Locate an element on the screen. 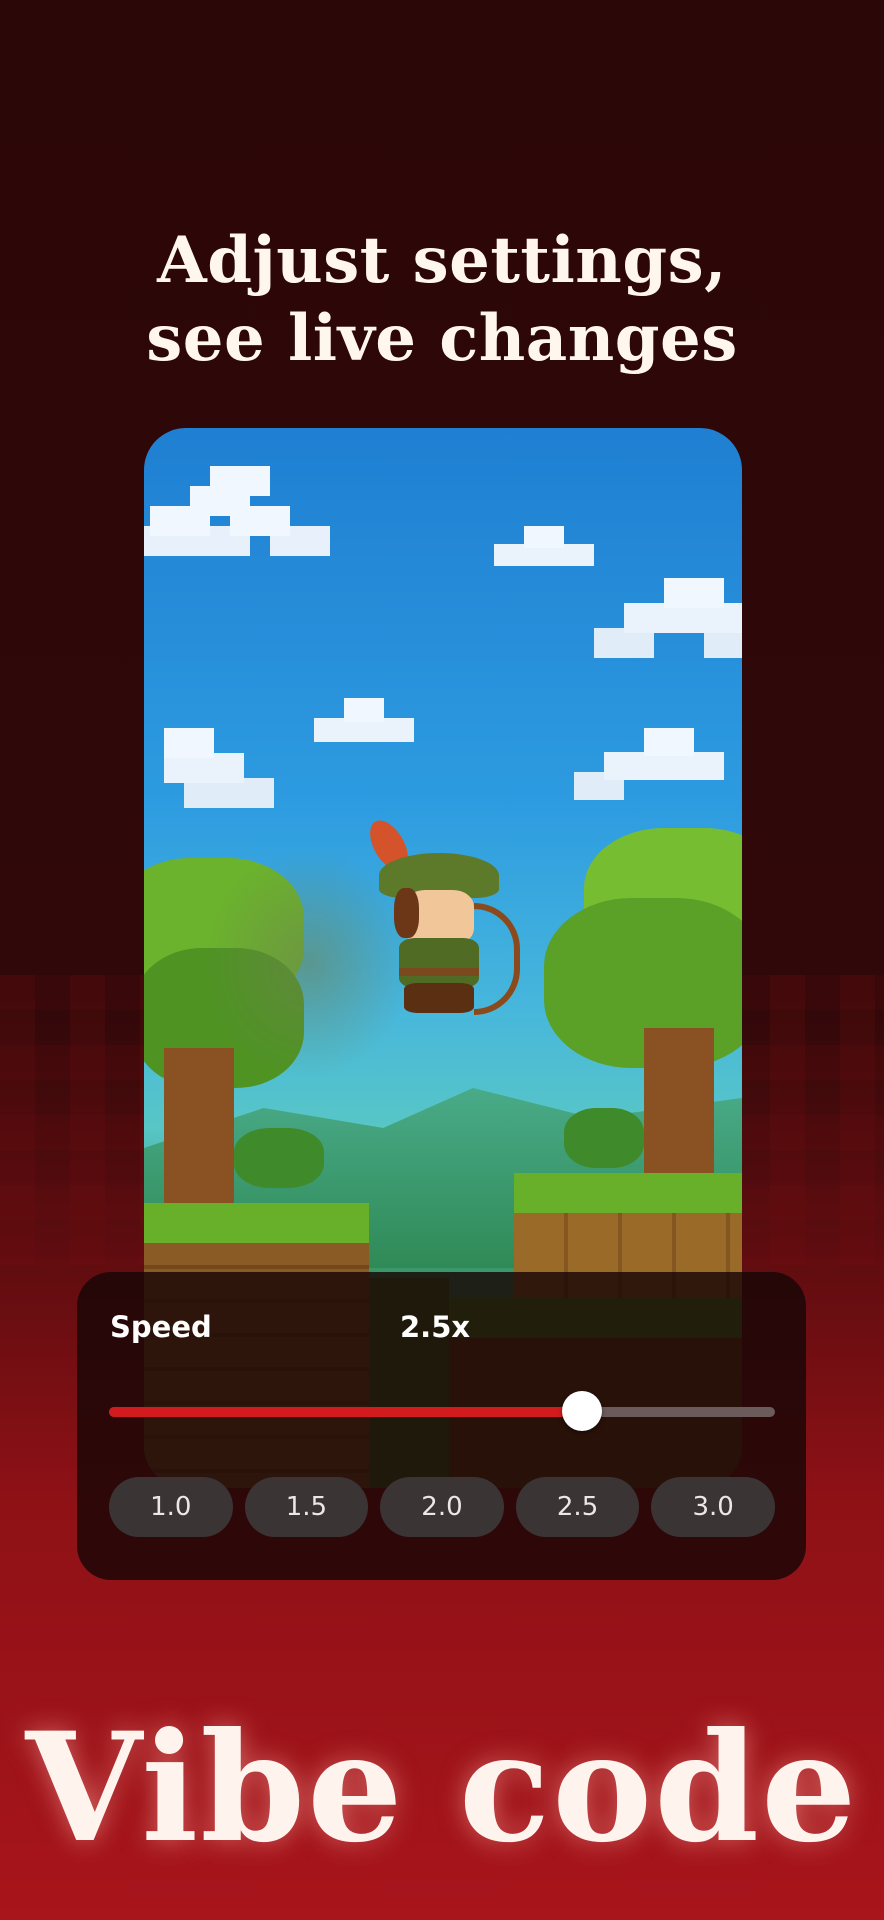  headline-line-1: Adjust settings, is located at coordinates (442, 260).